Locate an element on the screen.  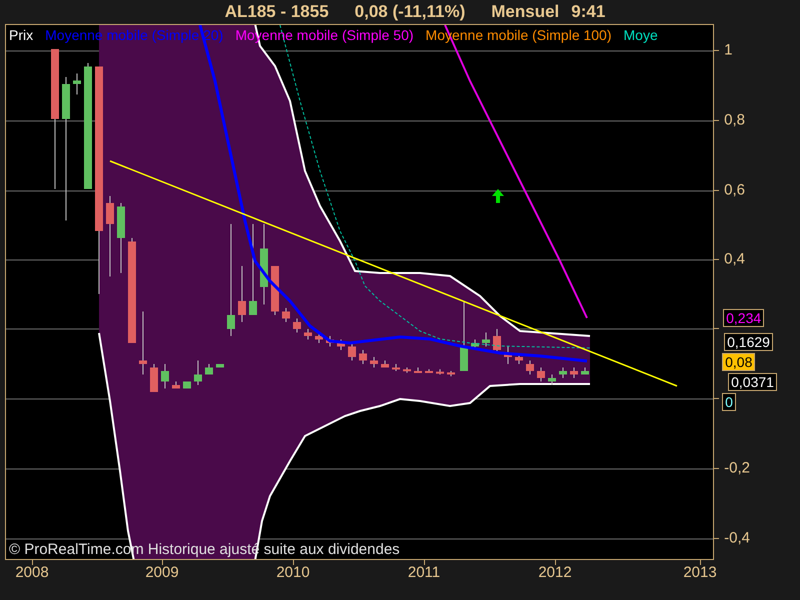
price-change: 0,08 (-11,11%) is located at coordinates (410, 12).